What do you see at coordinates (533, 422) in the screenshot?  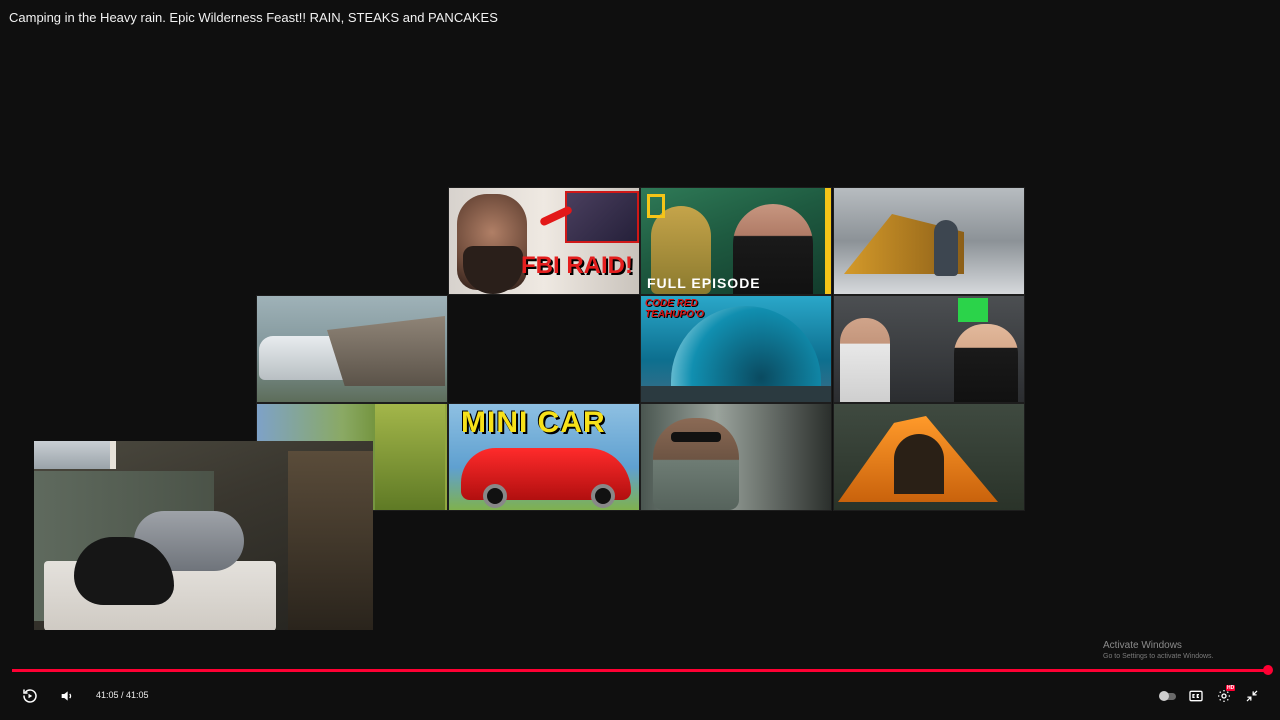 I see `thumbnail-caption: MINI CAR` at bounding box center [533, 422].